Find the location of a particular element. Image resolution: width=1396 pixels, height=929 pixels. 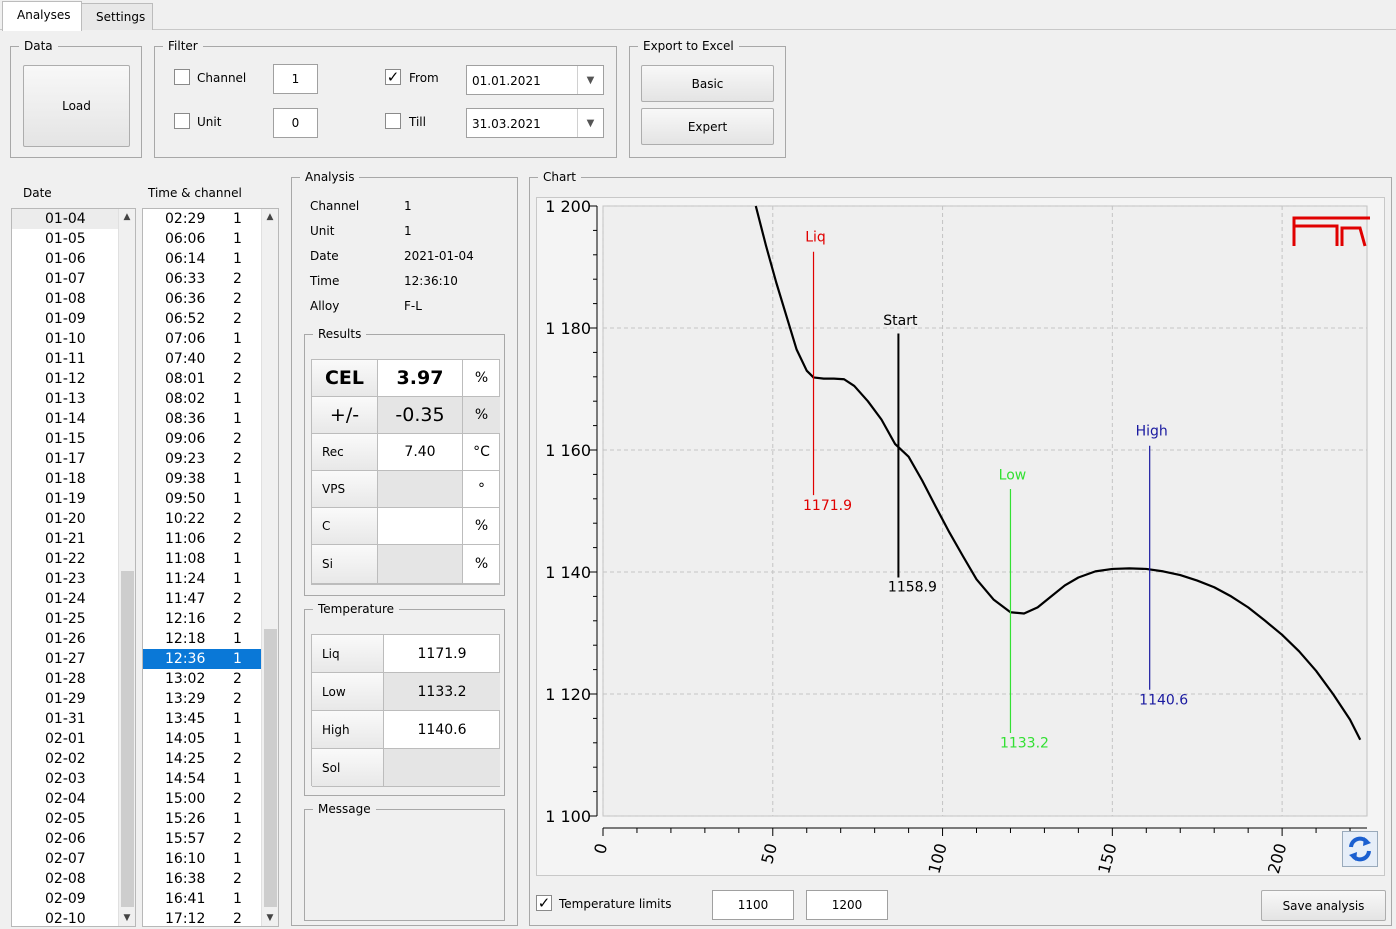

from-date-picker: 01.01.2021 ▼ is located at coordinates (535, 80).